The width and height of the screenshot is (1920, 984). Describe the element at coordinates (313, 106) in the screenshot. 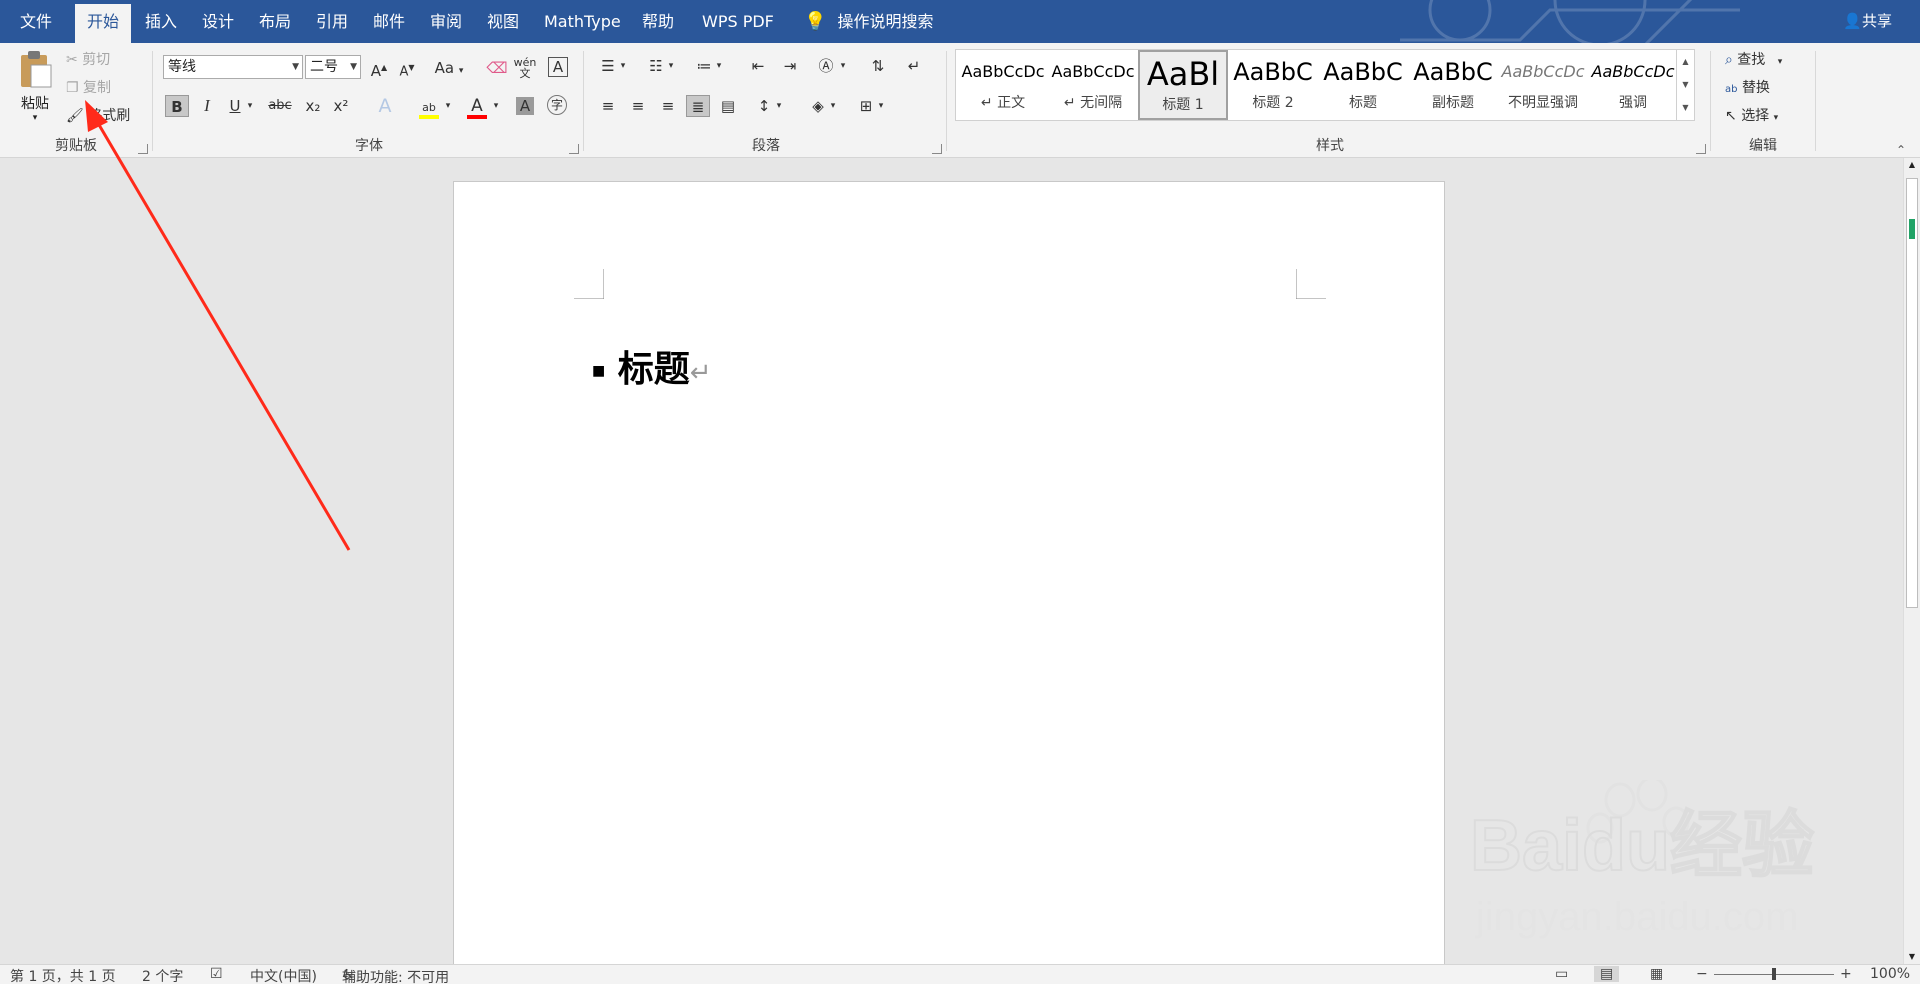

I see `subscript-button: x₂` at that location.